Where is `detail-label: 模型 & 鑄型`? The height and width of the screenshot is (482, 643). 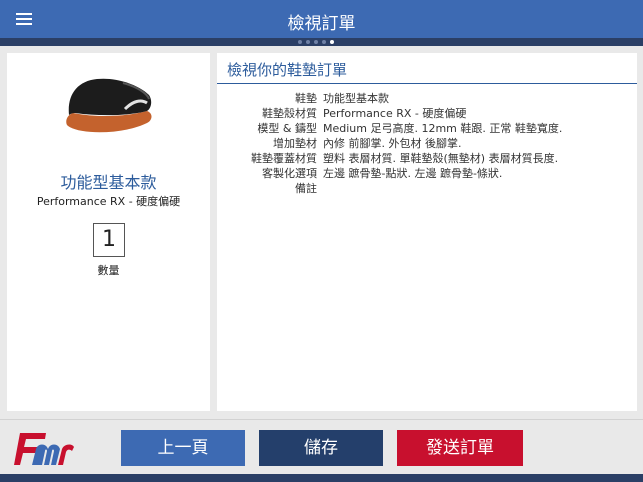
detail-label: 模型 & 鑄型 is located at coordinates (287, 128).